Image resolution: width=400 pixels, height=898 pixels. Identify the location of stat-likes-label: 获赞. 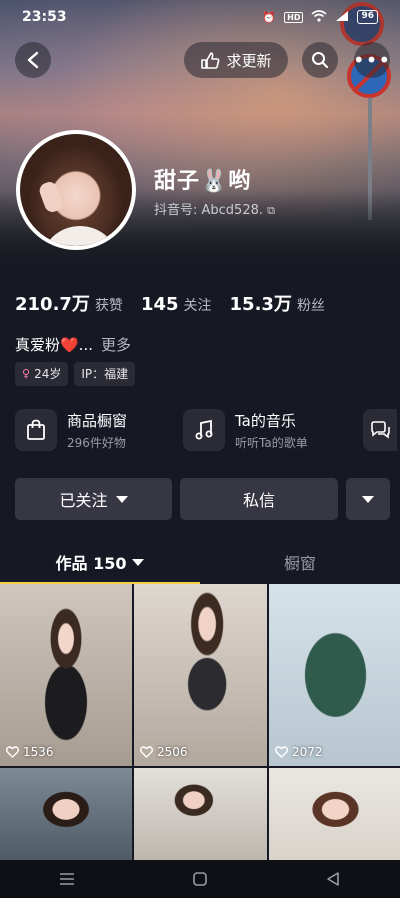
(108, 306).